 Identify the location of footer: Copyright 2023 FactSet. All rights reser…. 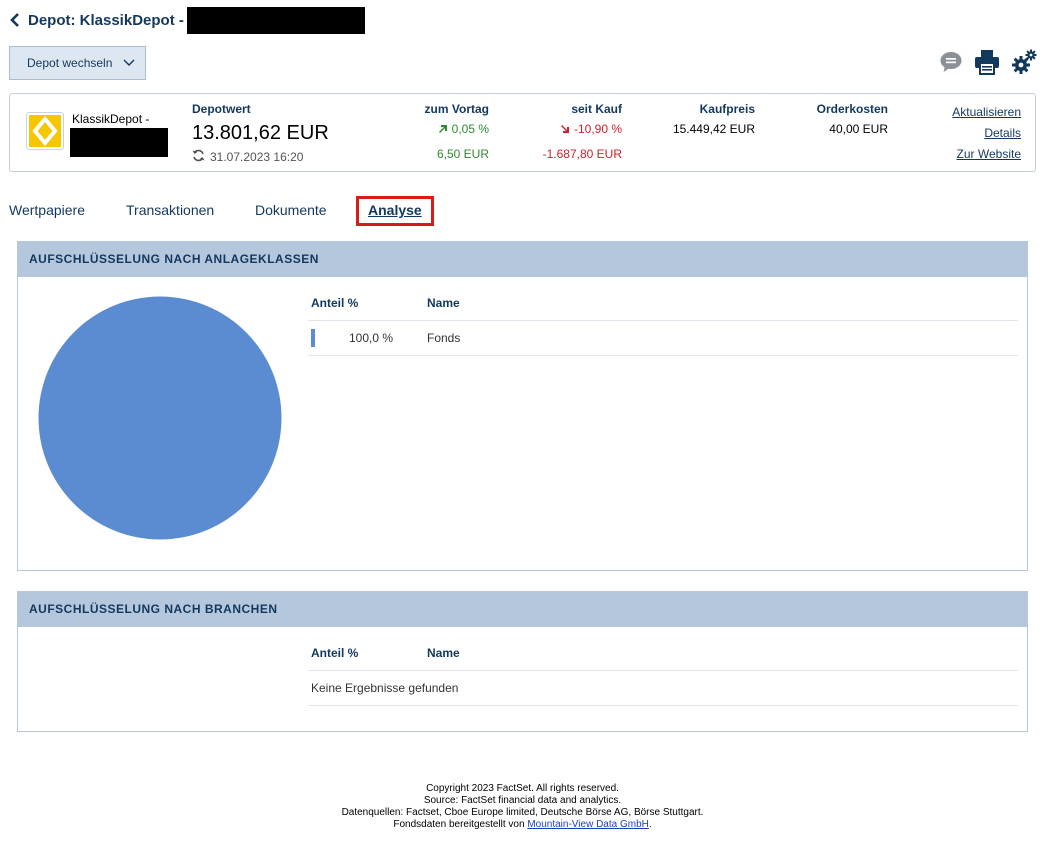
(522, 807).